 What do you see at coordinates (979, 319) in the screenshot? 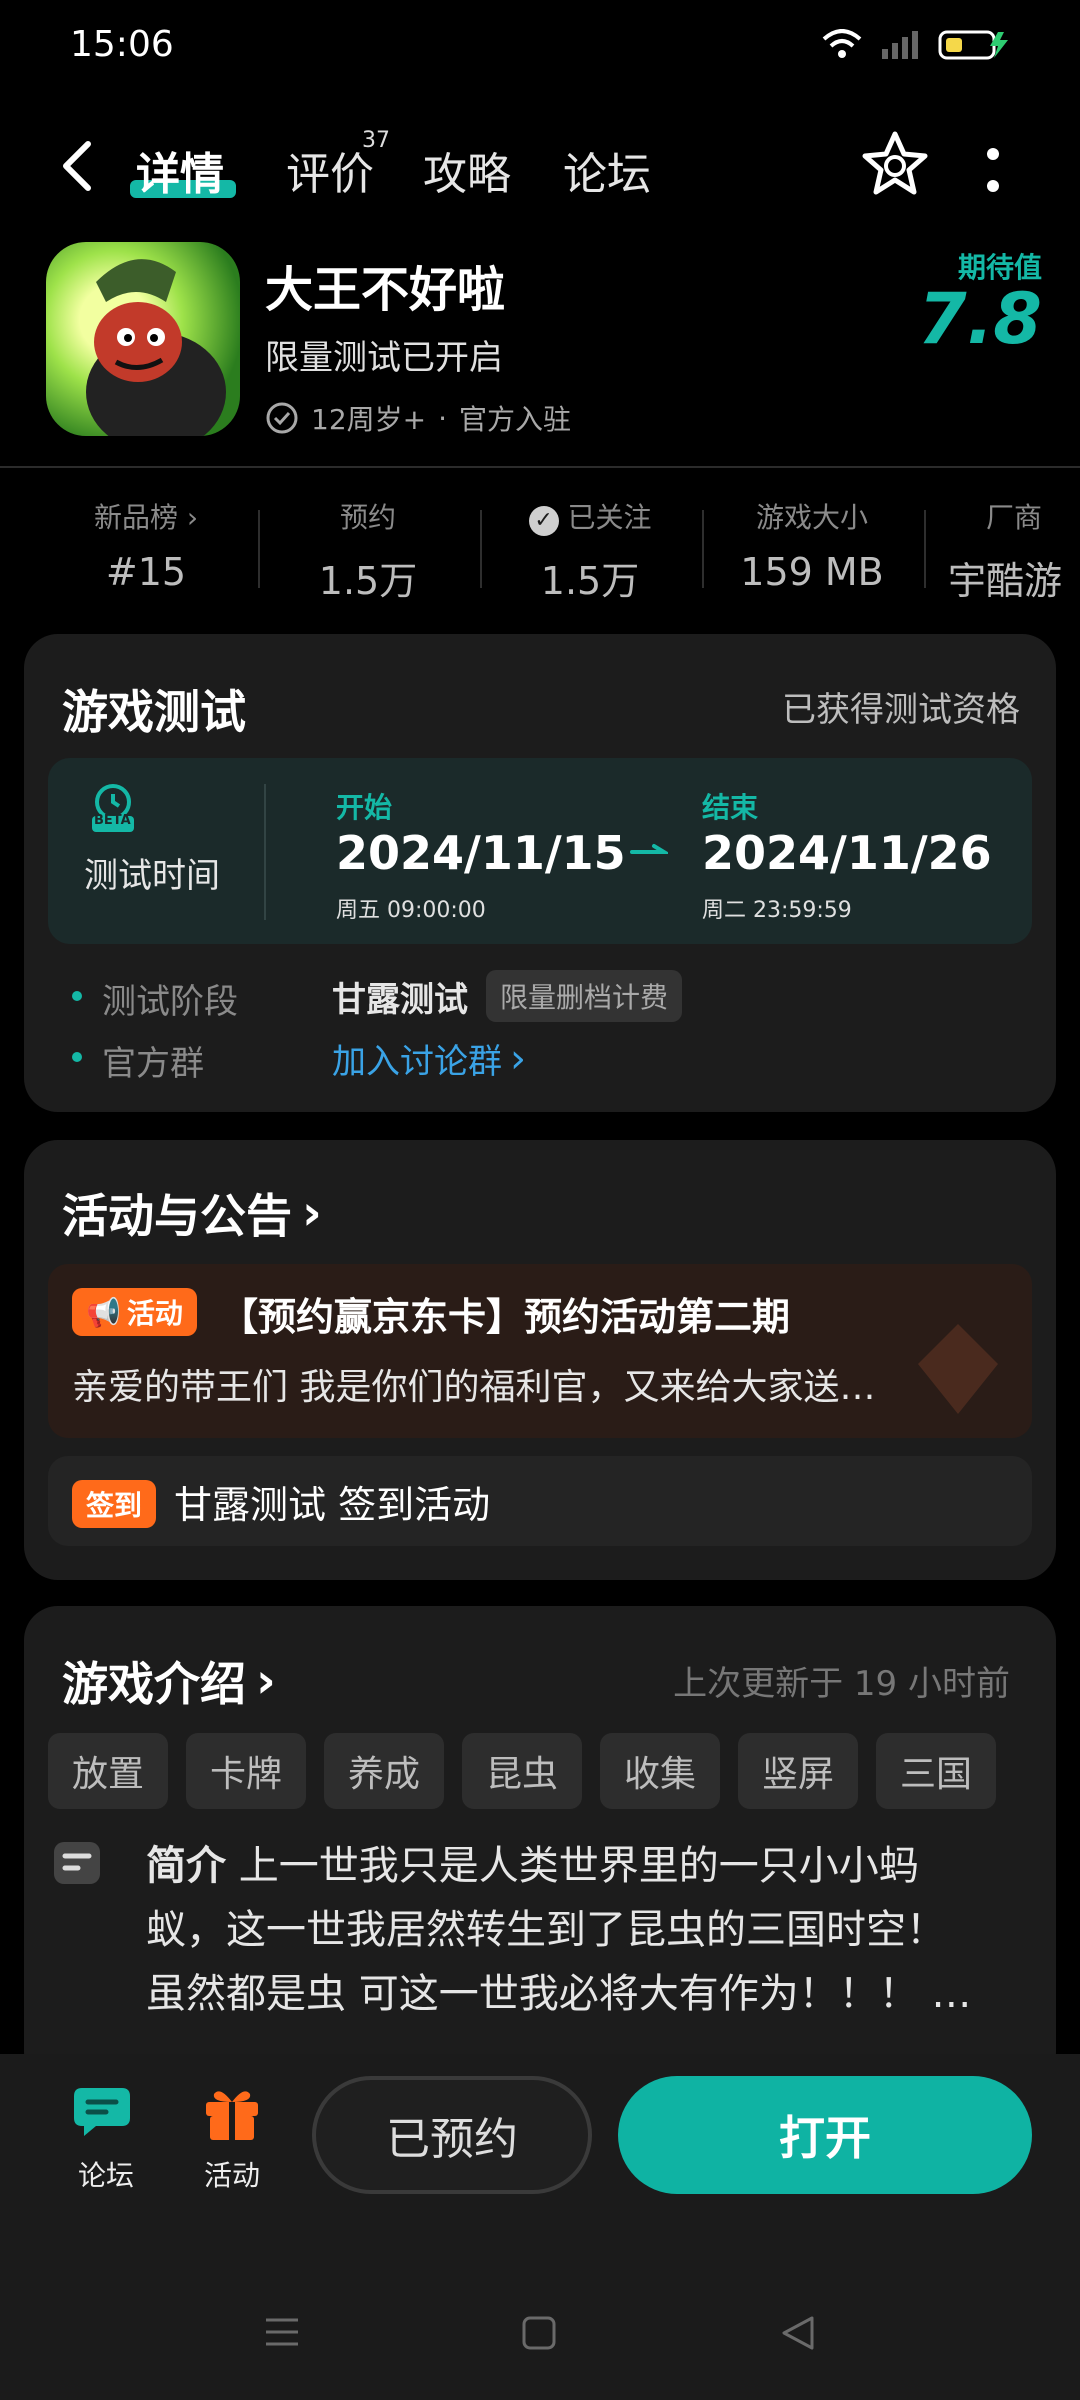
I see `expect-value: 7.8` at bounding box center [979, 319].